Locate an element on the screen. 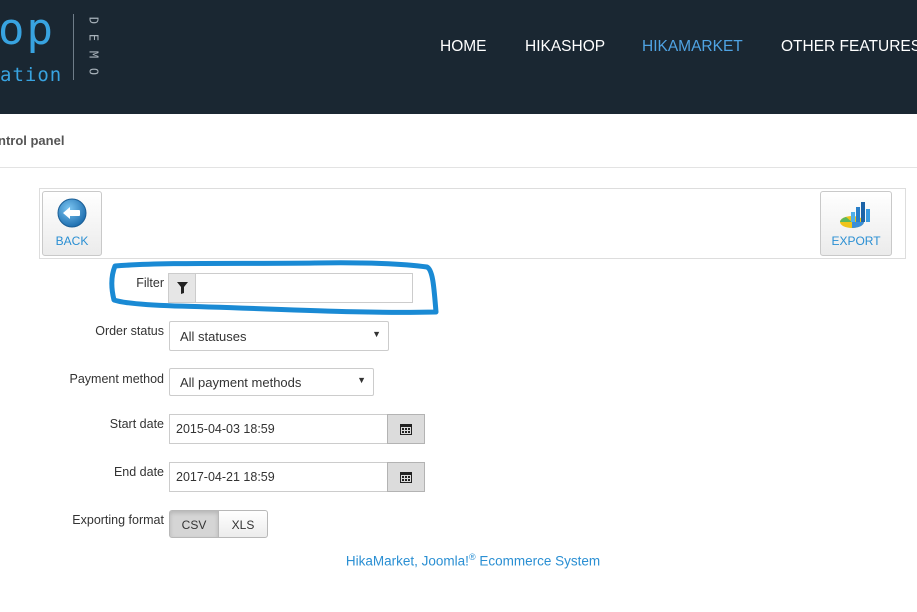 The height and width of the screenshot is (612, 917). exporting-format-label: Exporting format is located at coordinates (118, 520).